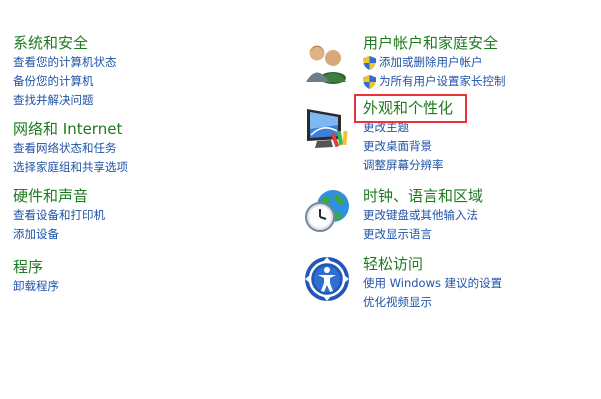  What do you see at coordinates (423, 234) in the screenshot?
I see `link-change-display-language: 更改显示语言` at bounding box center [423, 234].